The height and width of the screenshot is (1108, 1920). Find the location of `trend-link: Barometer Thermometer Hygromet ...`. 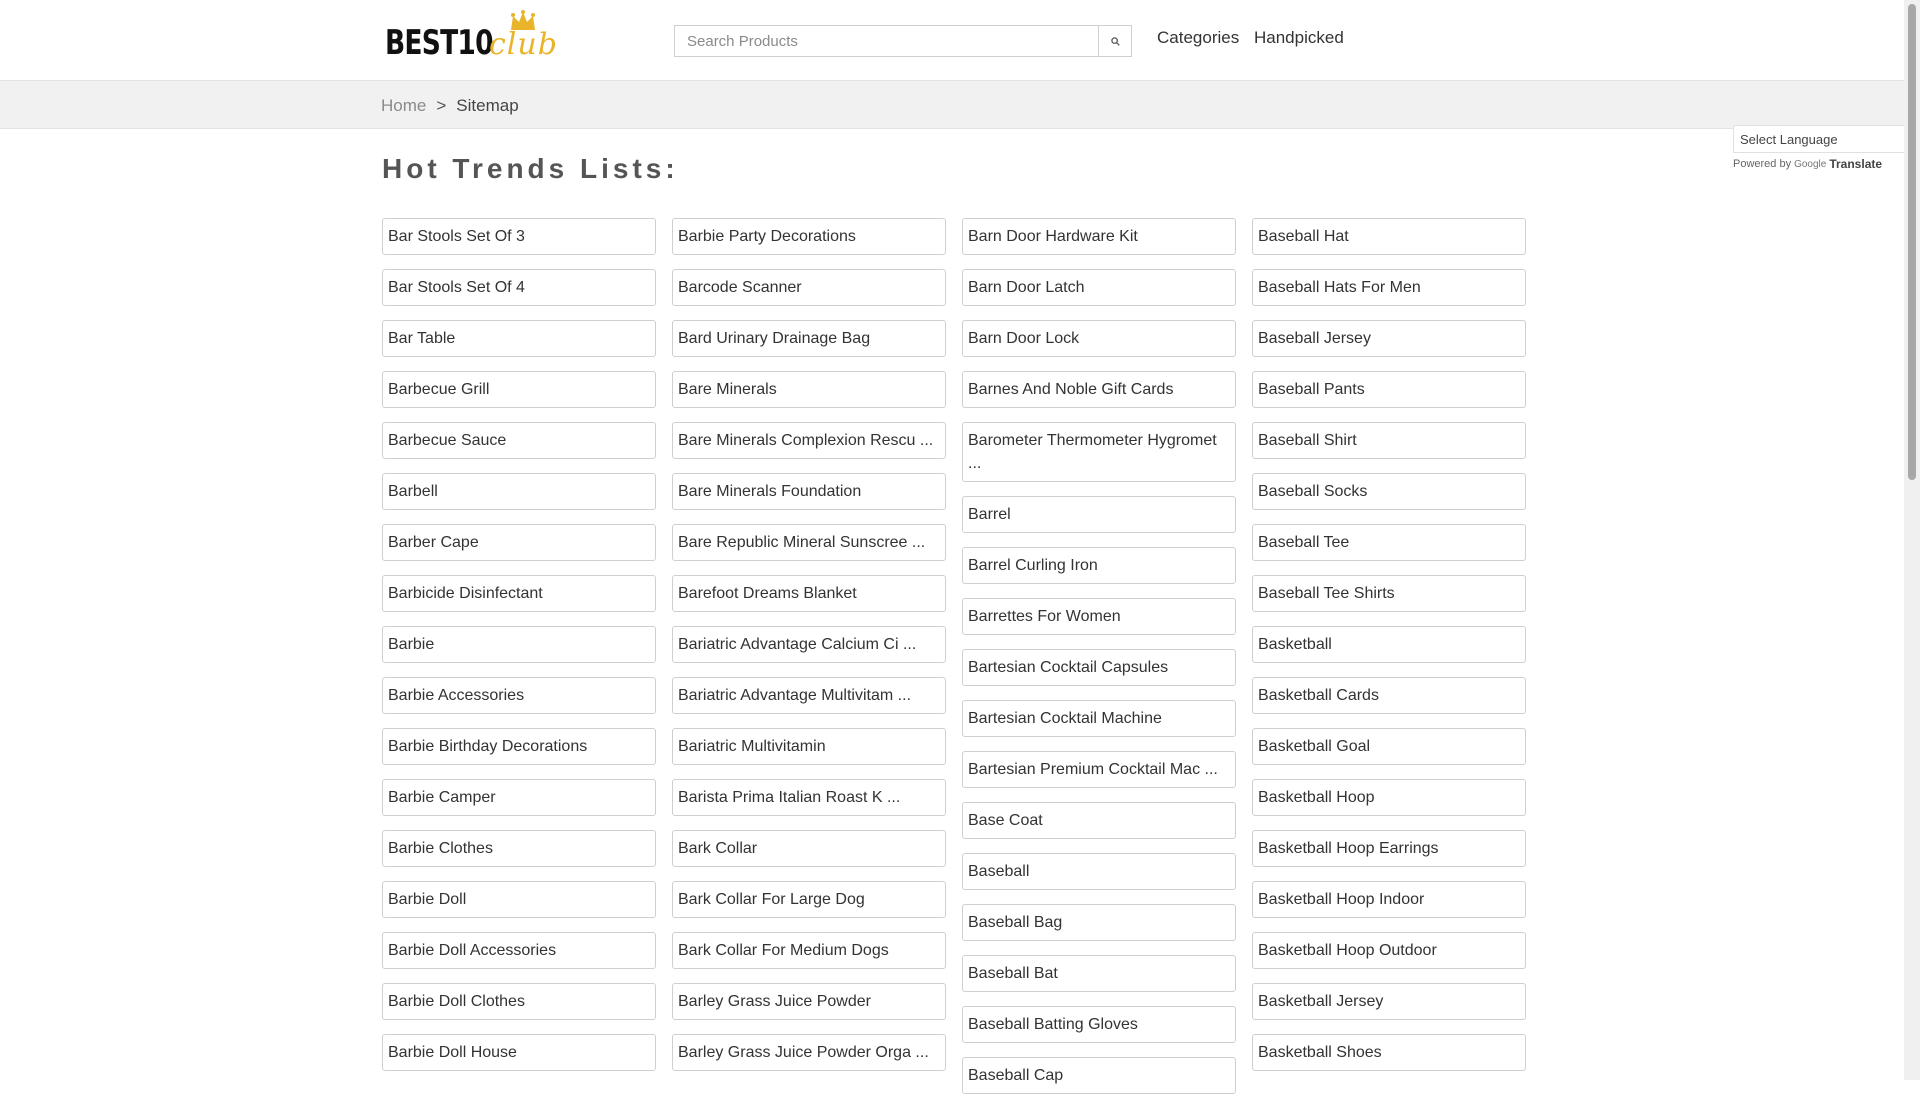

trend-link: Barometer Thermometer Hygromet ... is located at coordinates (1099, 452).